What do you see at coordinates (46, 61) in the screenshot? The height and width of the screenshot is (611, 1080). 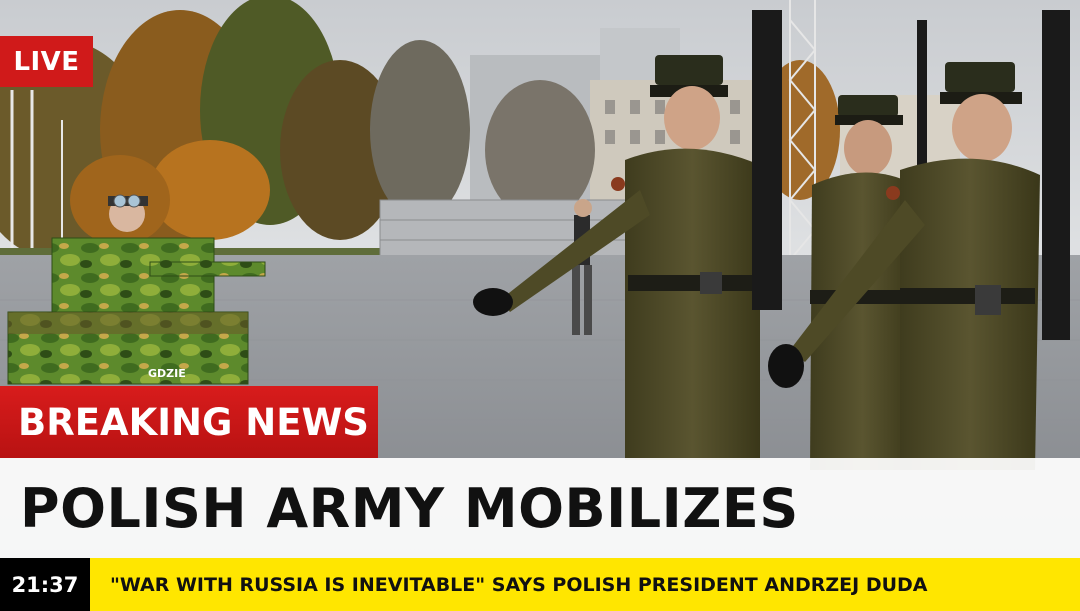 I see `live-badge: LIVE` at bounding box center [46, 61].